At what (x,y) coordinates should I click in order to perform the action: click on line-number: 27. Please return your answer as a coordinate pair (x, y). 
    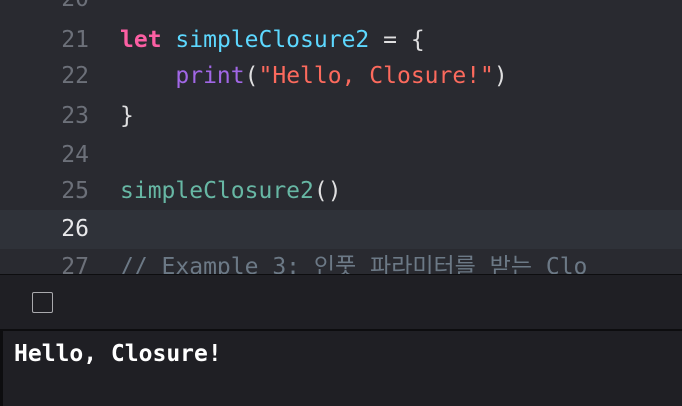
    Looking at the image, I should click on (75, 264).